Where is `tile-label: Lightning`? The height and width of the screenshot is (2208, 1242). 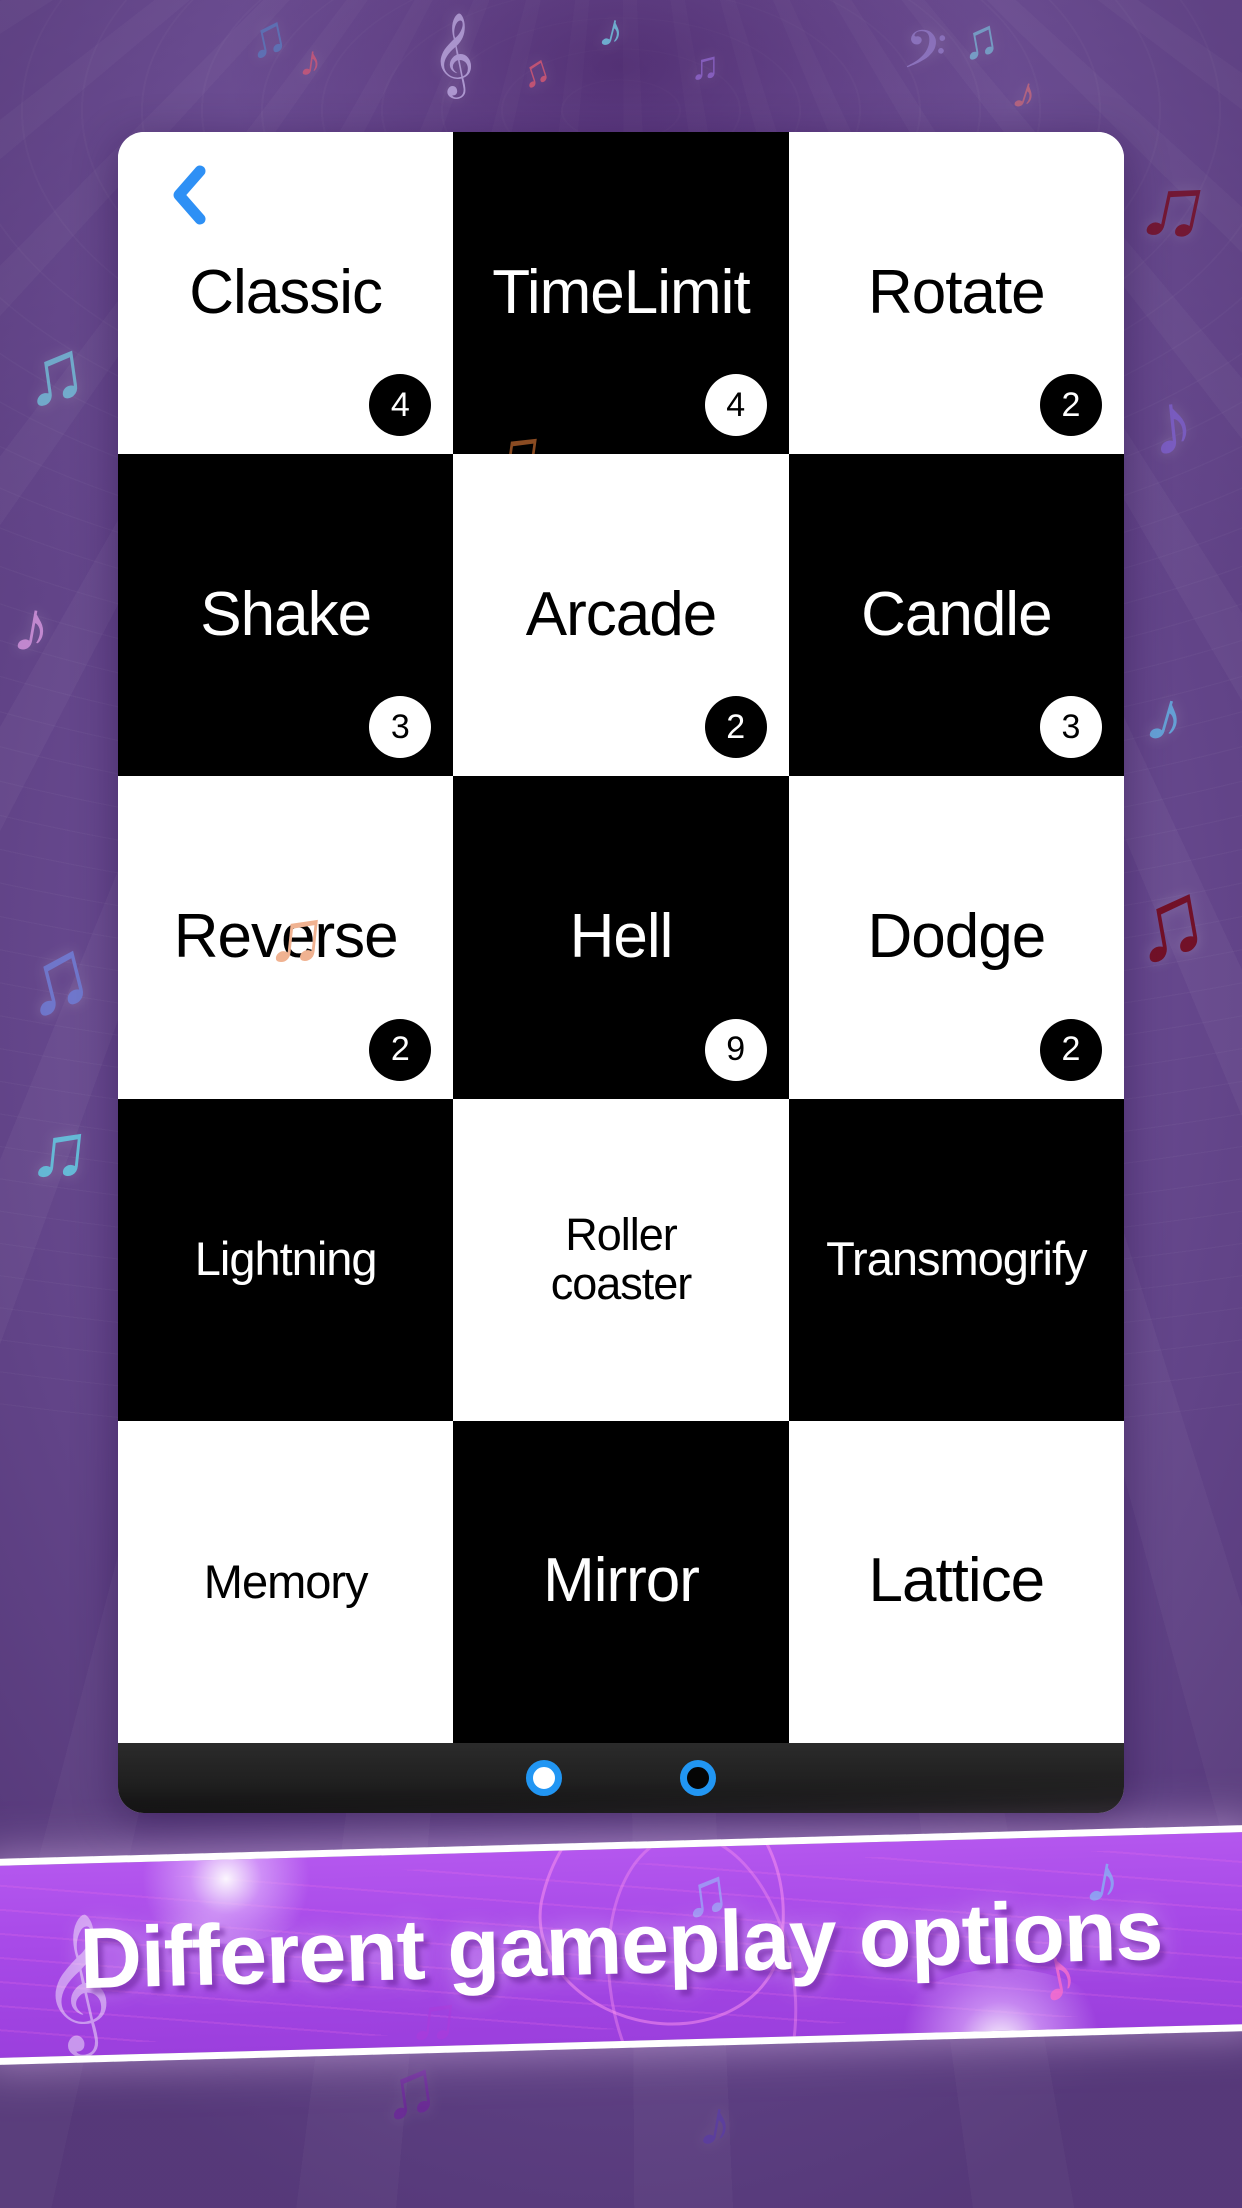 tile-label: Lightning is located at coordinates (286, 1259).